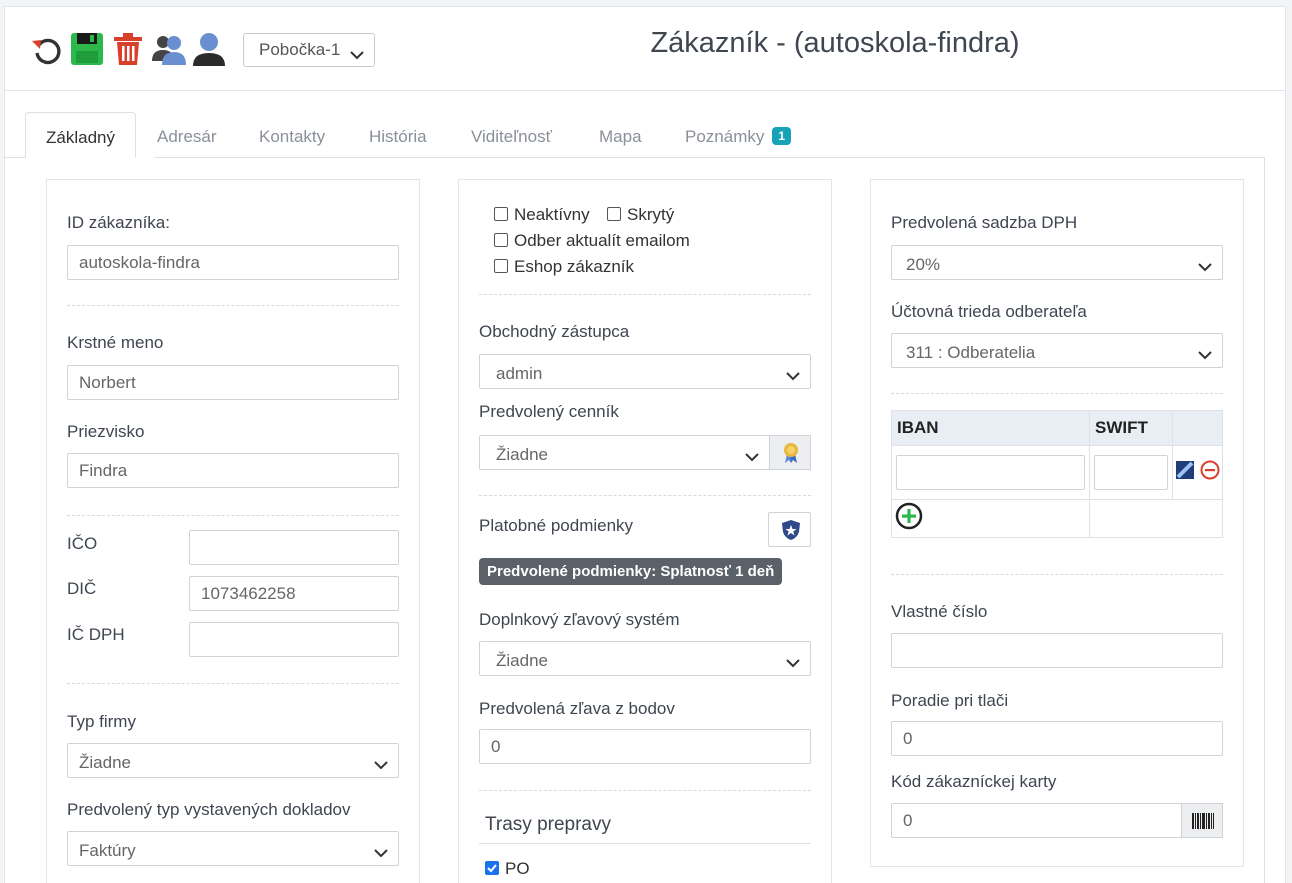 This screenshot has width=1292, height=883. What do you see at coordinates (294, 547) in the screenshot?
I see `ico-input` at bounding box center [294, 547].